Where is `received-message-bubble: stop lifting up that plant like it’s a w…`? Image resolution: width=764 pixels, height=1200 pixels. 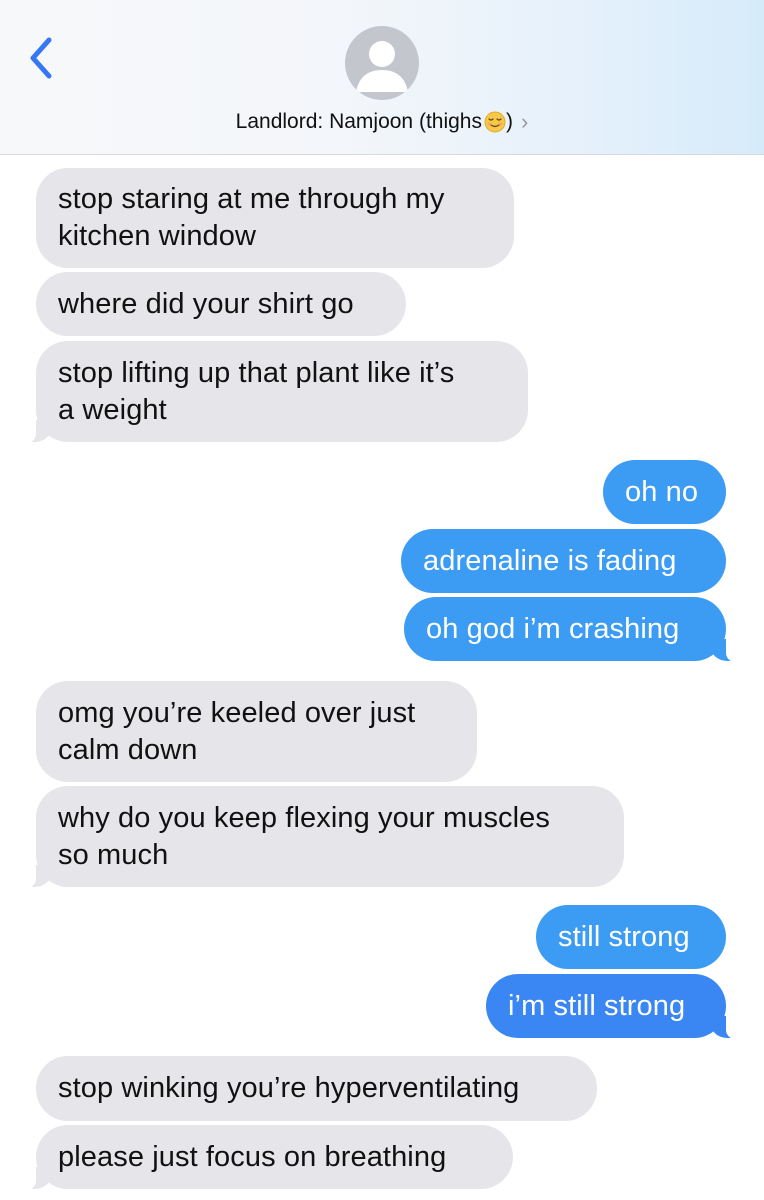 received-message-bubble: stop lifting up that plant like it’s a w… is located at coordinates (269, 392).